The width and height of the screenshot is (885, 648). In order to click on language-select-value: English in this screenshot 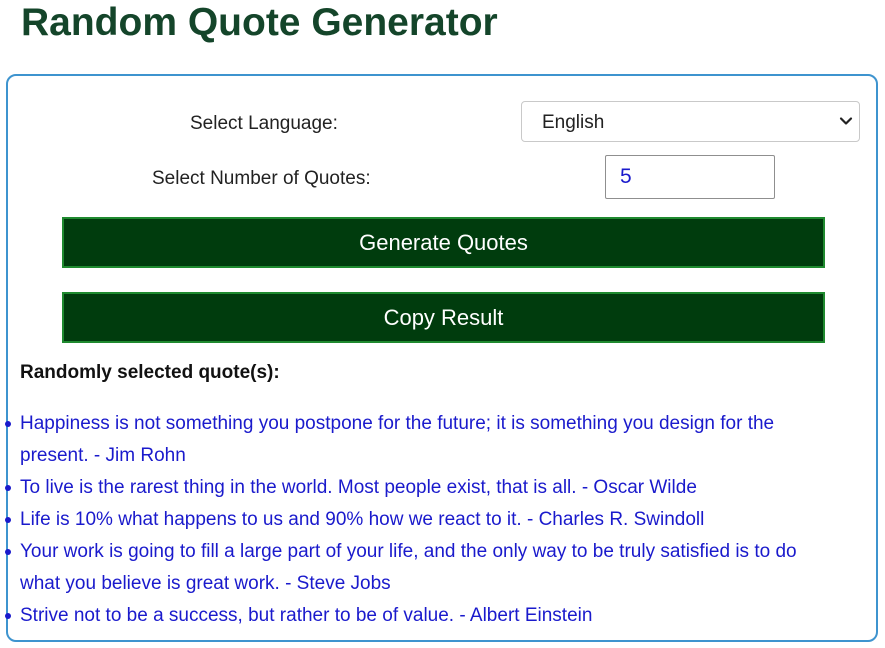, I will do `click(573, 122)`.